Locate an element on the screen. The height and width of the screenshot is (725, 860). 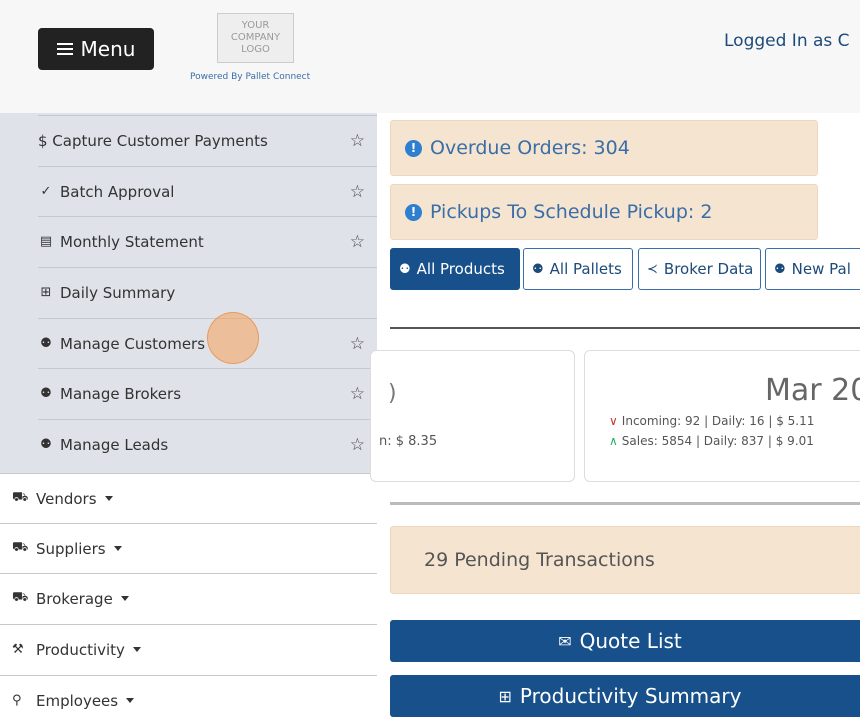
pending-transactions: 29 Pending Transactions is located at coordinates (625, 560).